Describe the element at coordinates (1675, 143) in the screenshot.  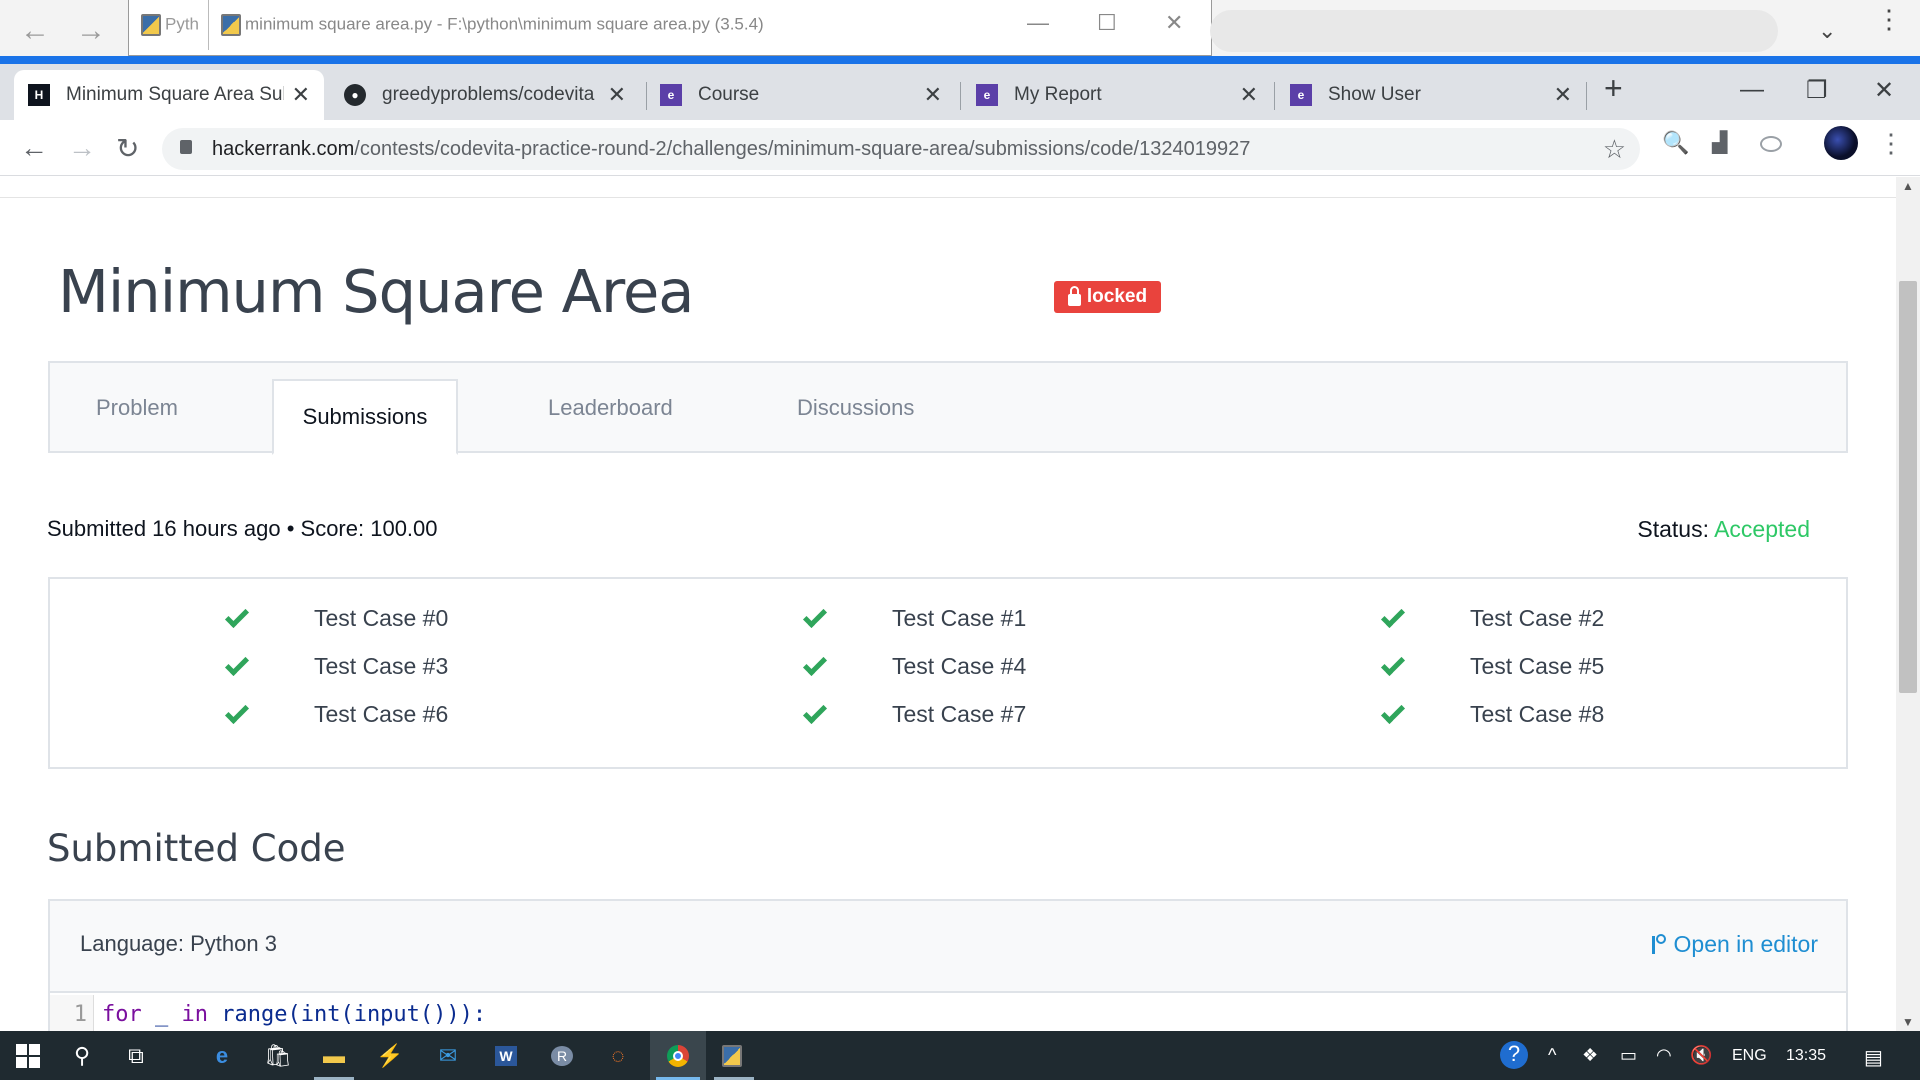
I see `translate-extension-icon: 🔍` at that location.